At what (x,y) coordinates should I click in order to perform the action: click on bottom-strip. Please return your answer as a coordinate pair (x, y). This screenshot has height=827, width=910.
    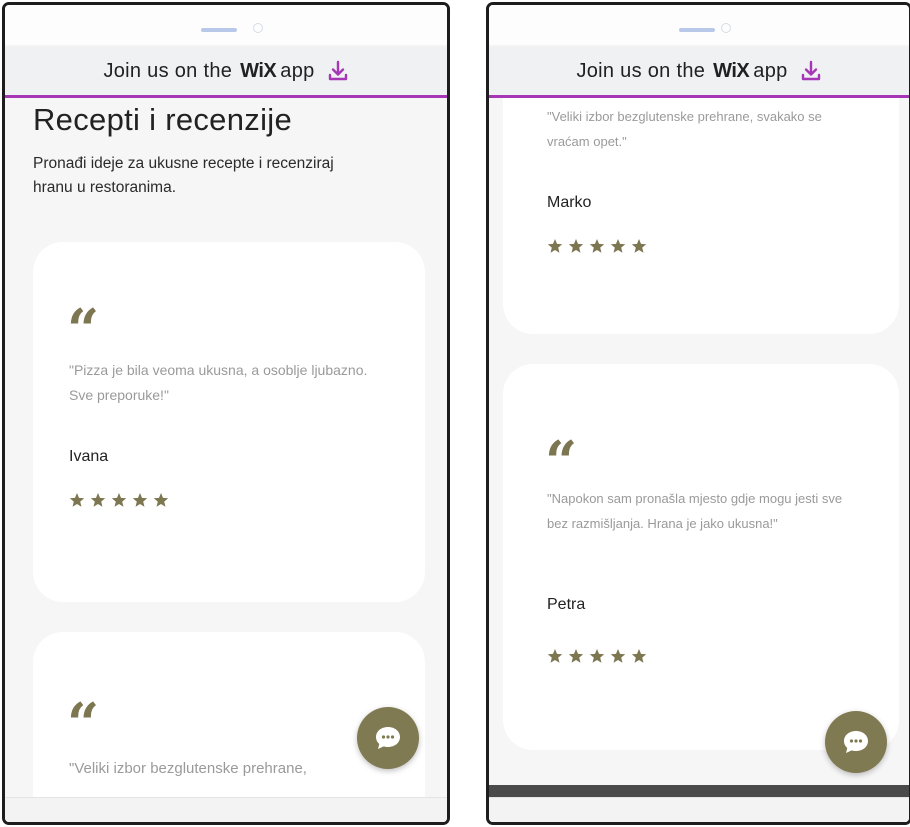
    Looking at the image, I should click on (699, 791).